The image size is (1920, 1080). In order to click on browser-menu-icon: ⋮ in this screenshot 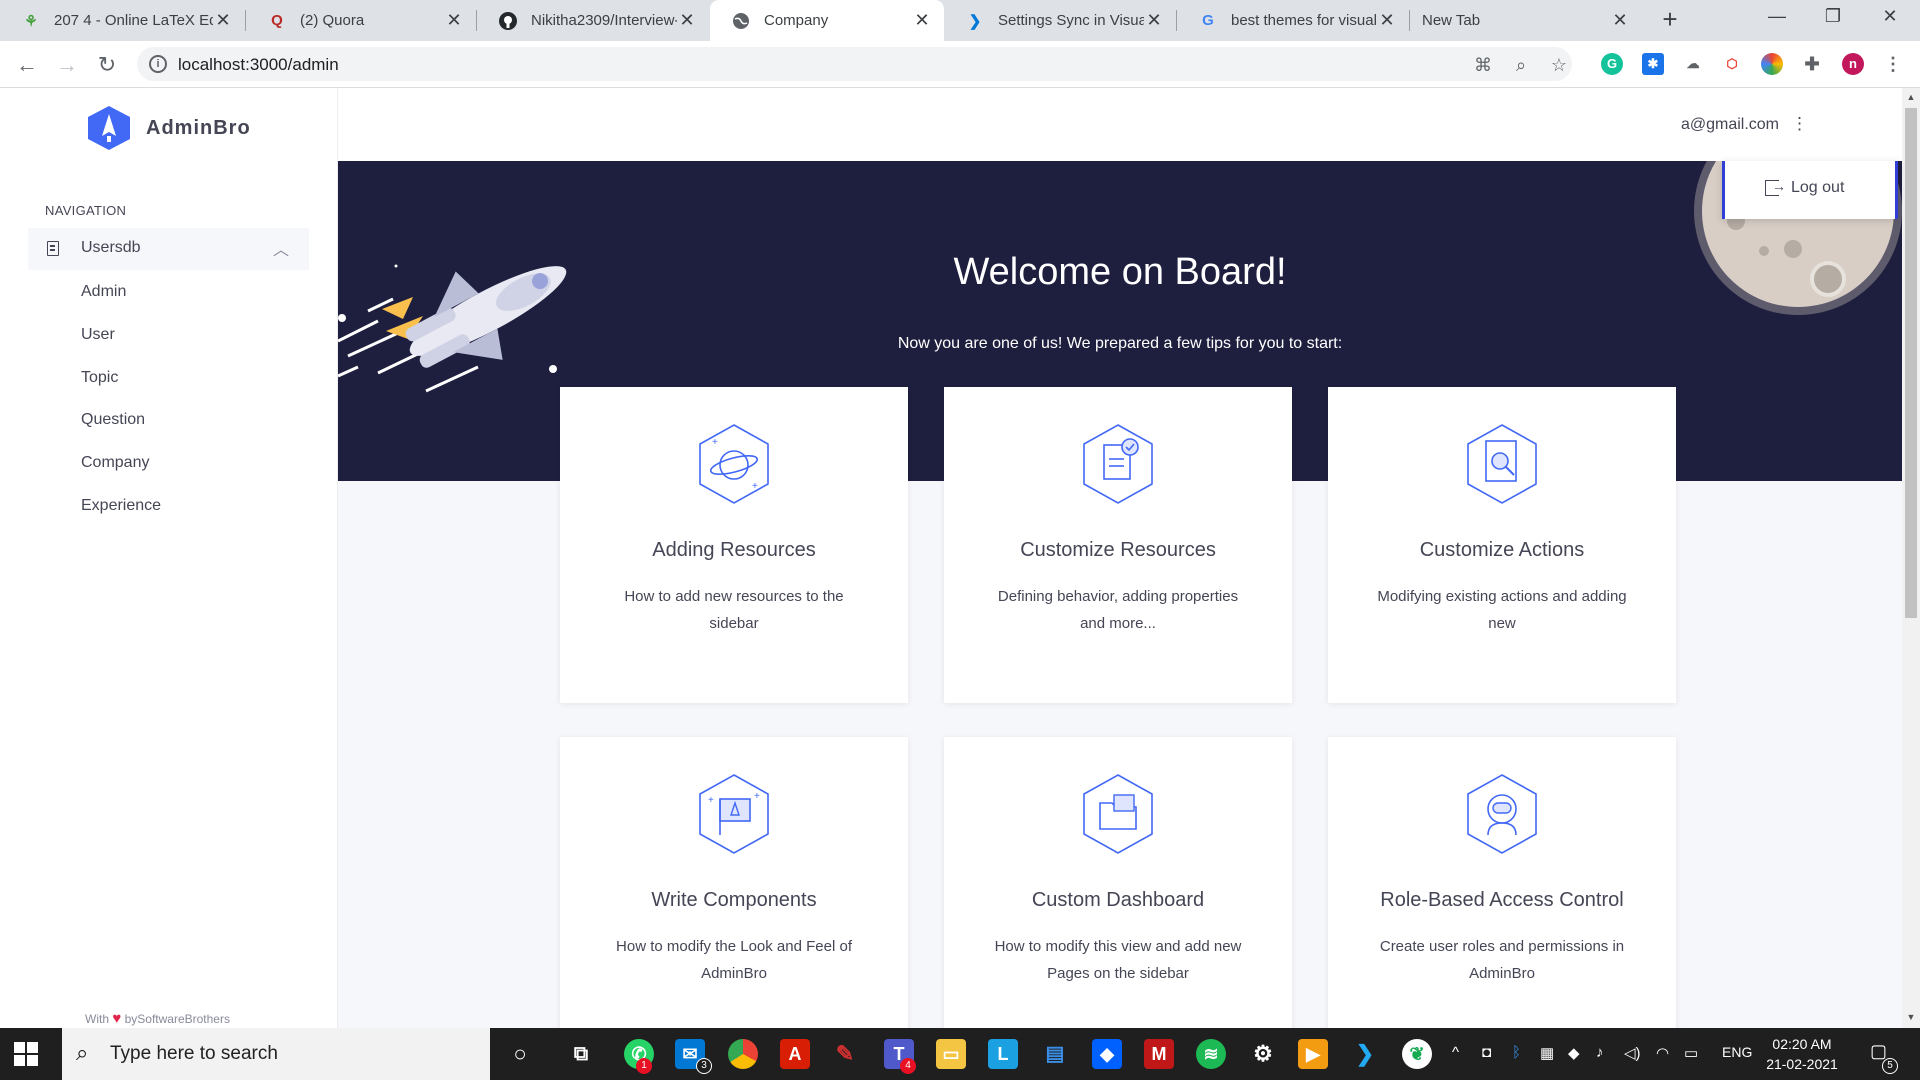, I will do `click(1893, 64)`.